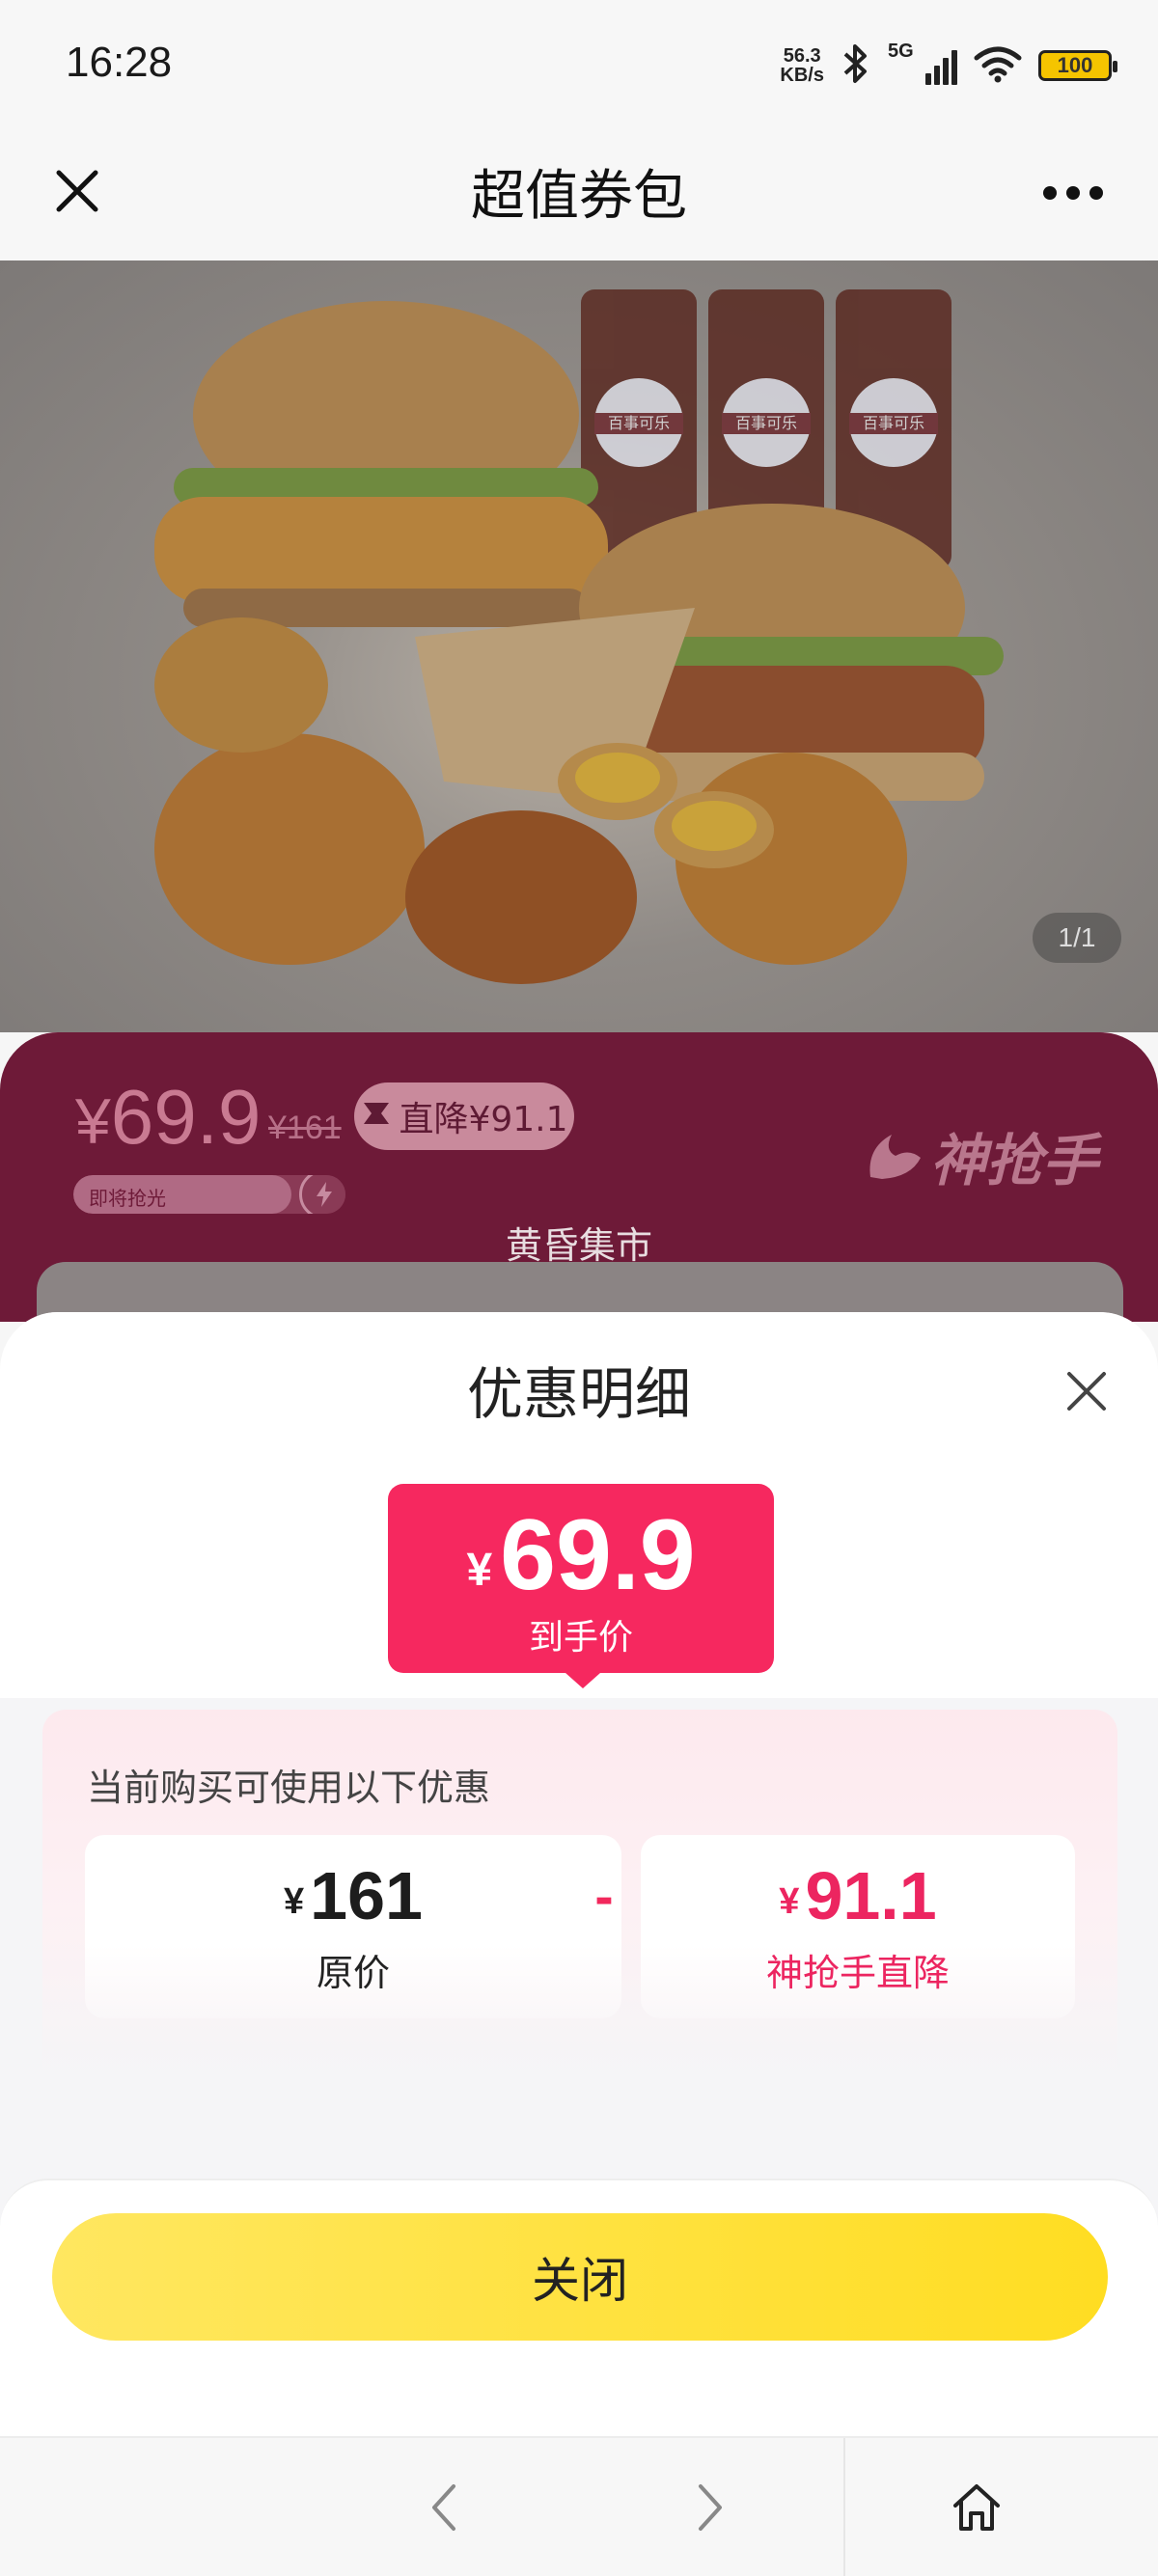  I want to click on status-bar: 16:28 56.3 KB/s 5G 100, so click(579, 66).